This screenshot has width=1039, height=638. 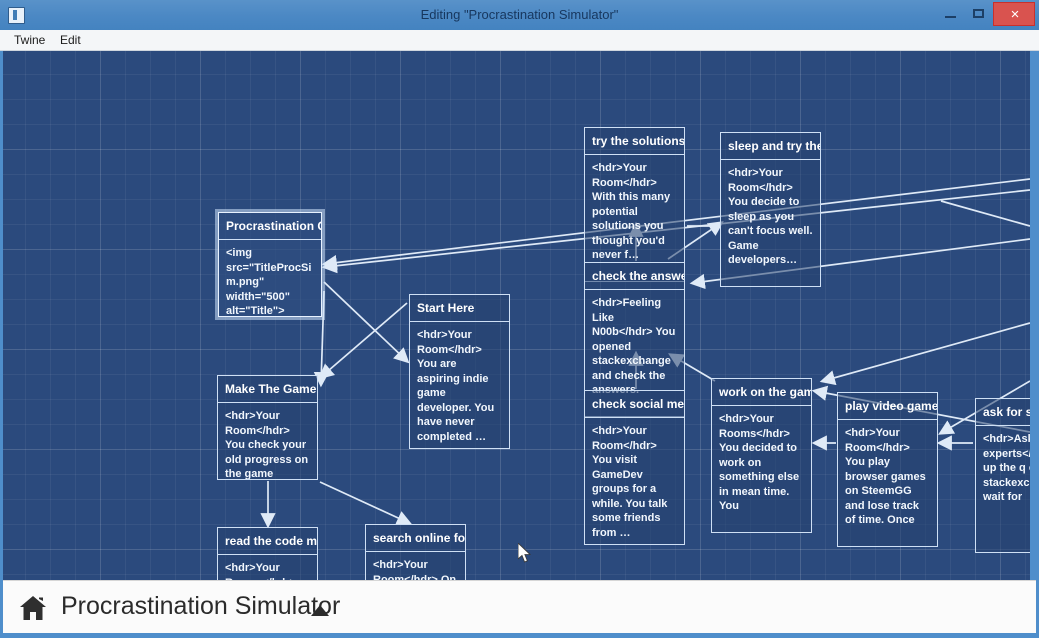 I want to click on passage-title: Make The Game, so click(x=267, y=389).